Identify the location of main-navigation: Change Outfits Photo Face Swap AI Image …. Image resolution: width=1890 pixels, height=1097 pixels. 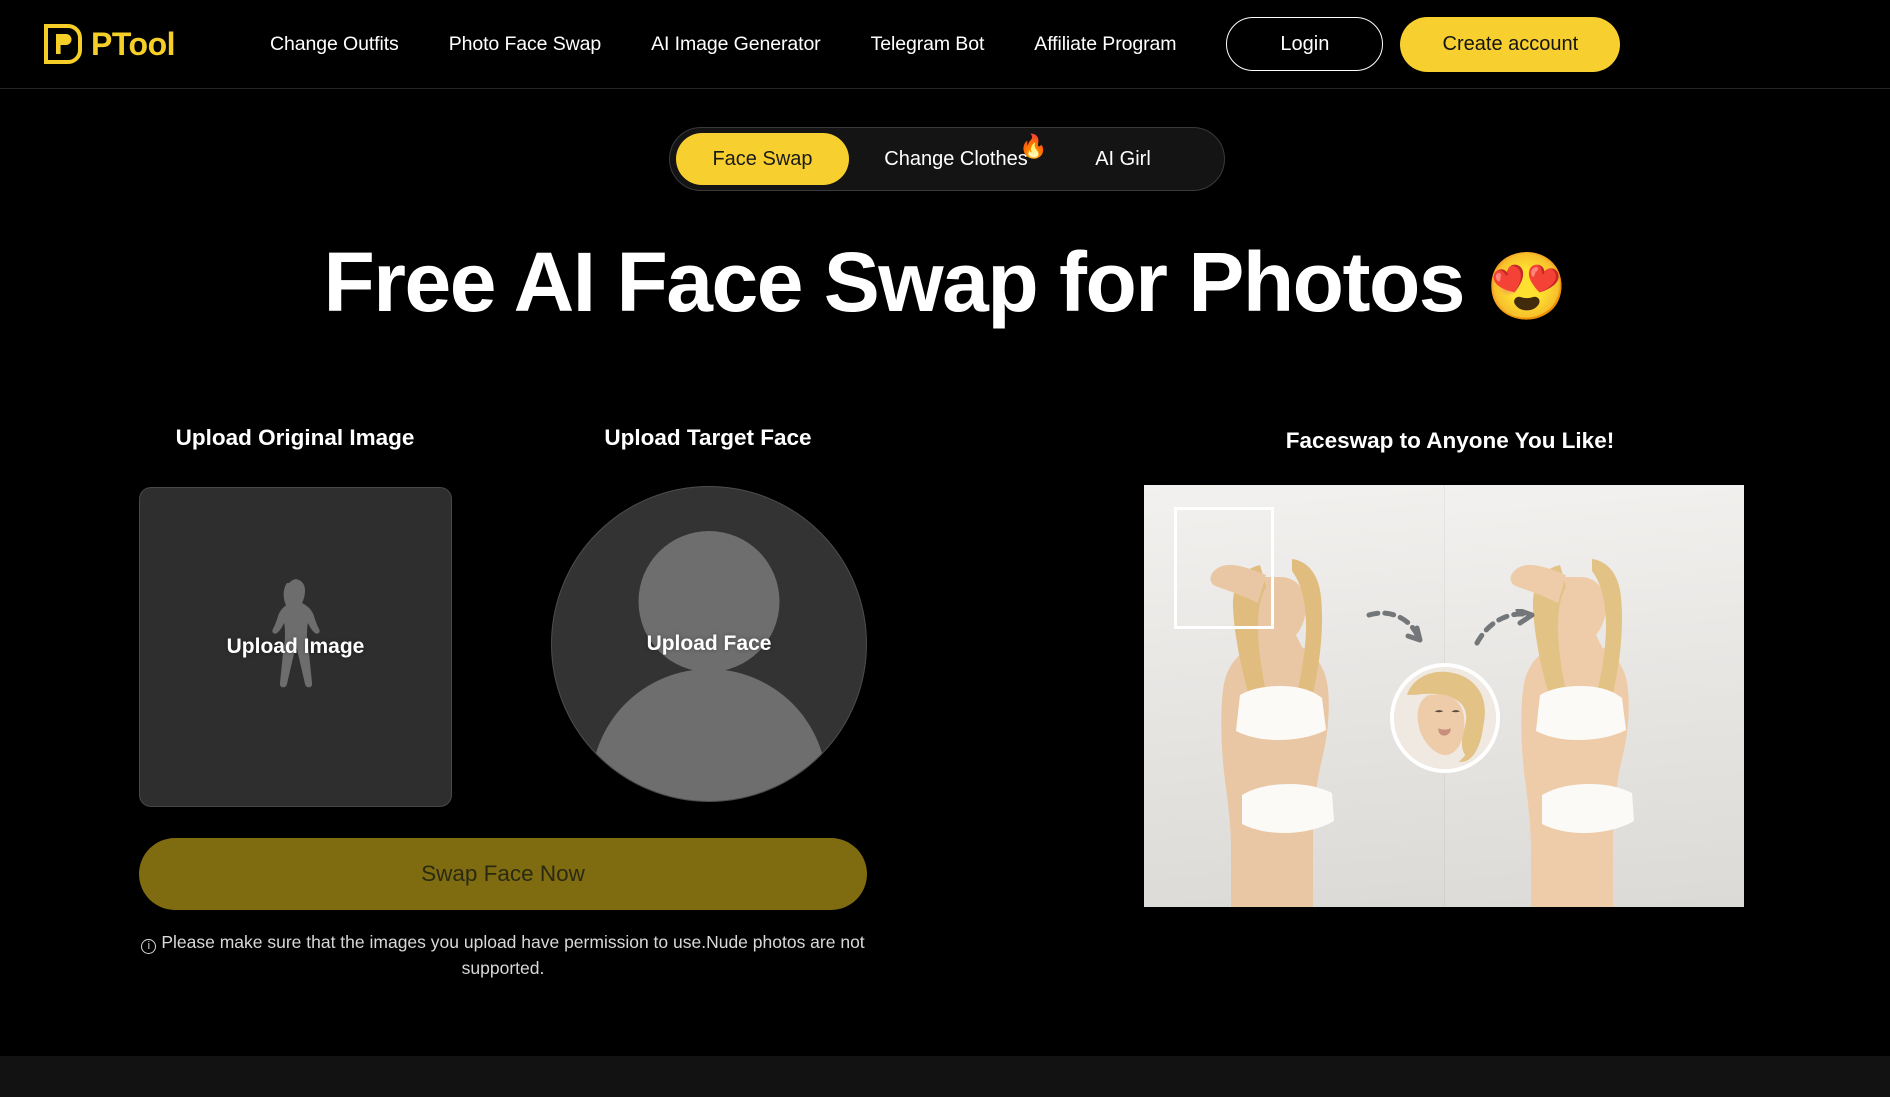
(723, 44).